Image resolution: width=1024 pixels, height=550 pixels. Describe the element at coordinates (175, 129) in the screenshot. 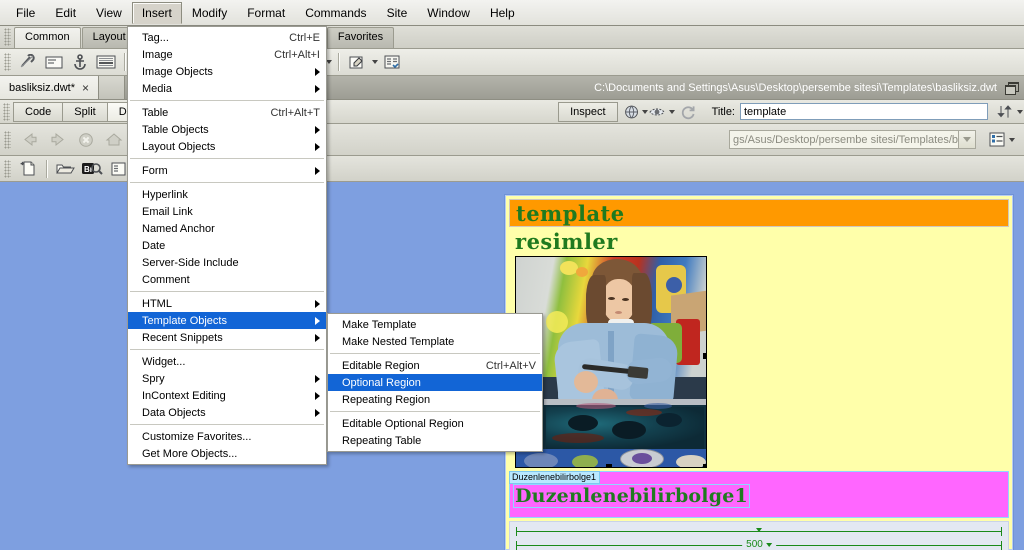

I see `menu-item-label: Table Objects` at that location.